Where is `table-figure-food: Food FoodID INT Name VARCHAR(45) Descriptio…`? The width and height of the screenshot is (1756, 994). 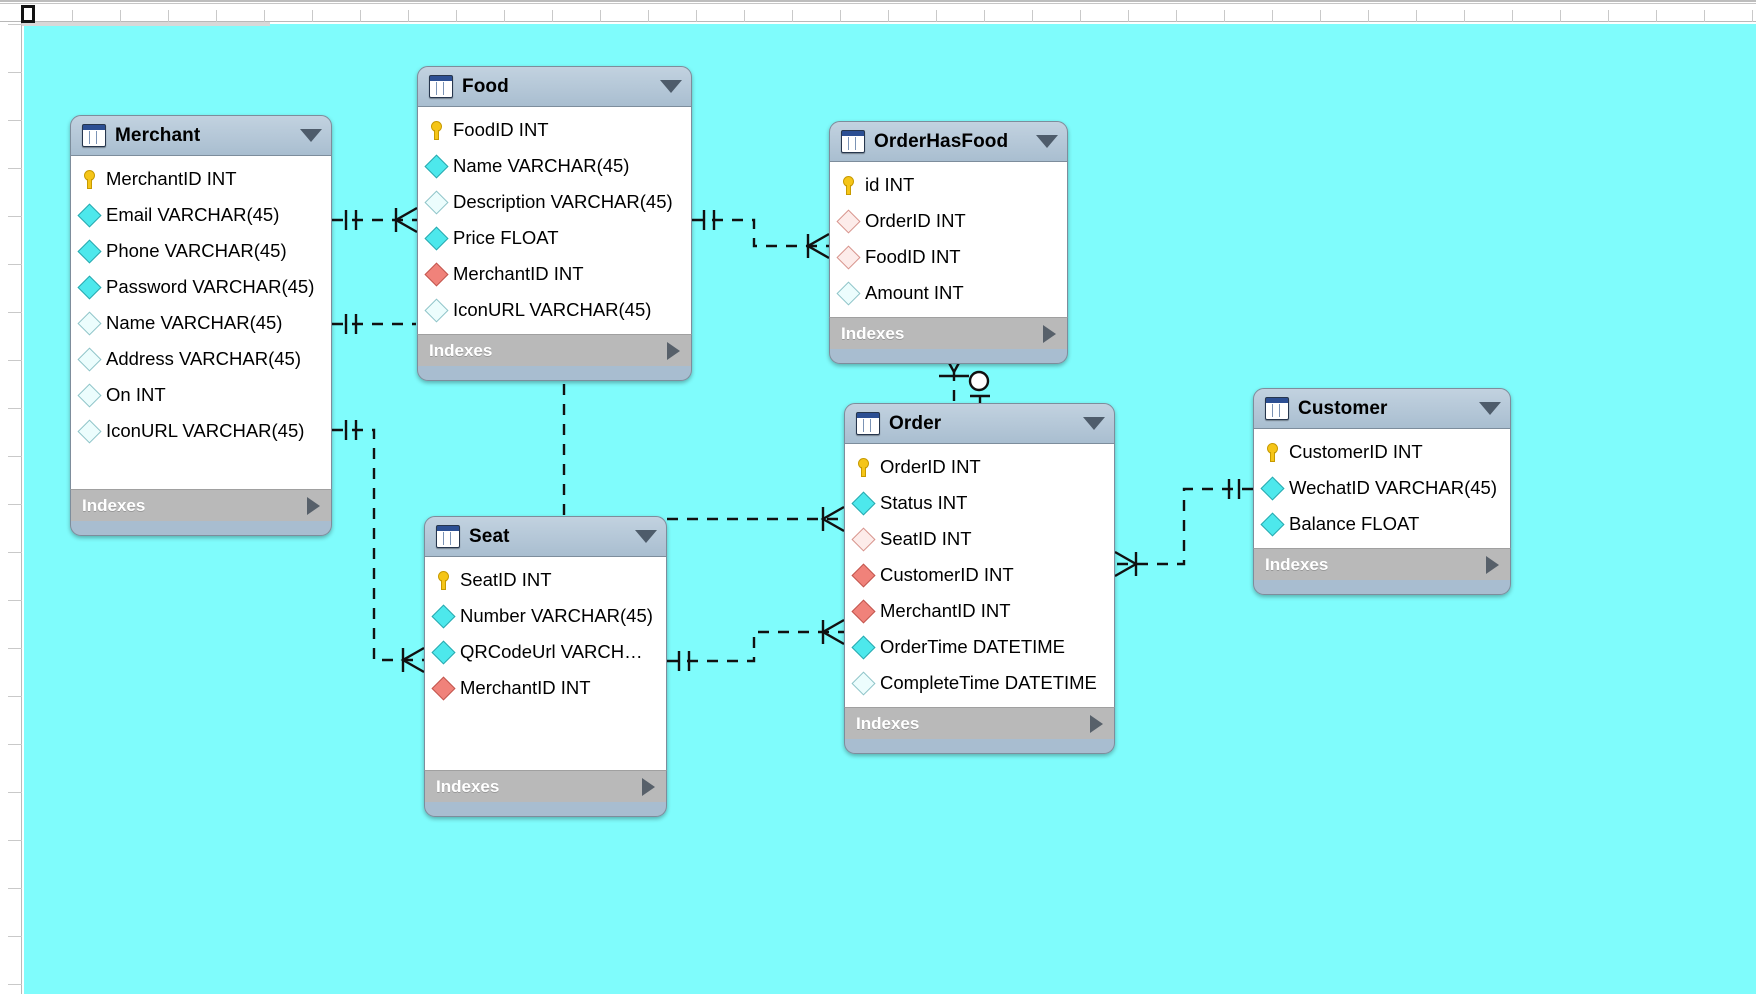 table-figure-food: Food FoodID INT Name VARCHAR(45) Descriptio… is located at coordinates (554, 223).